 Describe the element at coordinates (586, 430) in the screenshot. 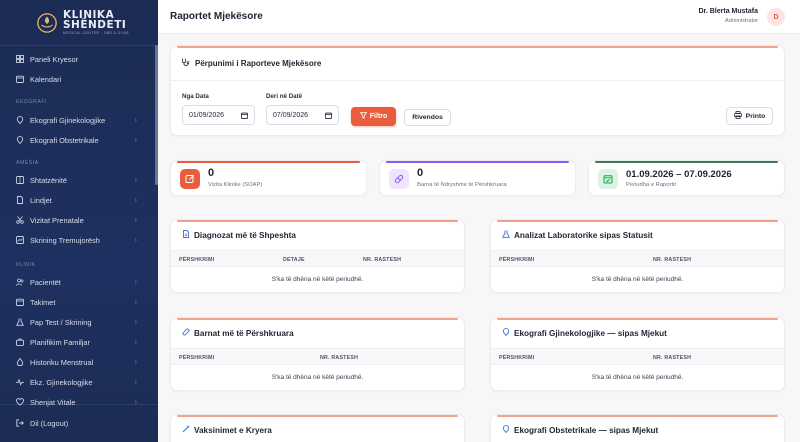

I see `table-card-title-text: Ekografi Obstetrikale — sipas Mjekut` at that location.